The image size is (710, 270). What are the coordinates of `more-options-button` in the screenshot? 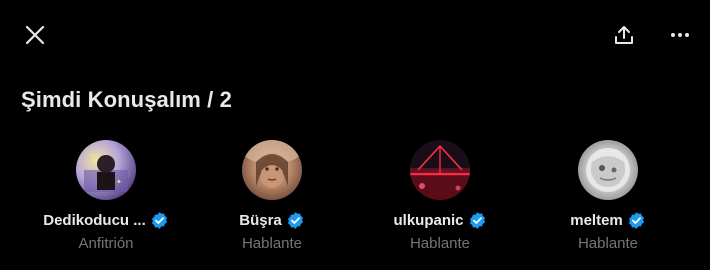 It's located at (680, 35).